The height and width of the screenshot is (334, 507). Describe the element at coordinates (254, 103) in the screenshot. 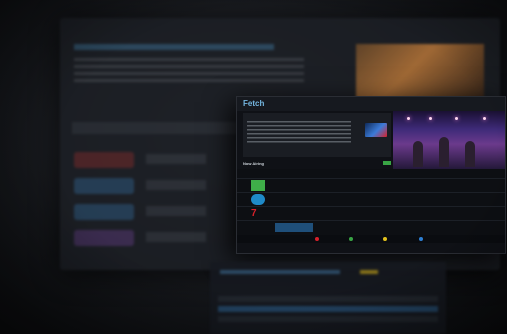

I see `app-logo: Fetch` at that location.